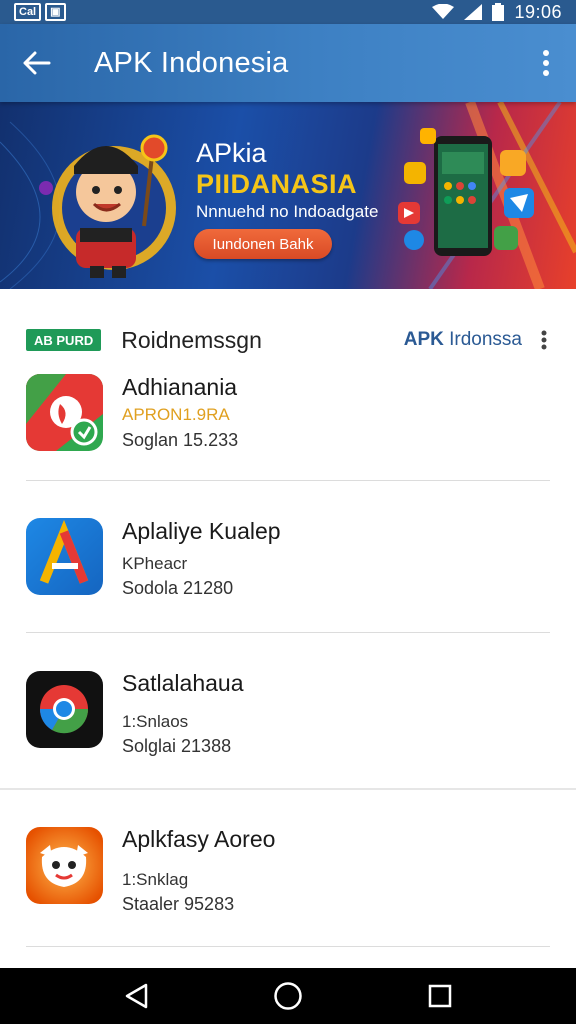 The height and width of the screenshot is (1024, 576). Describe the element at coordinates (155, 879) in the screenshot. I see `app-version: 1:Snklag` at that location.